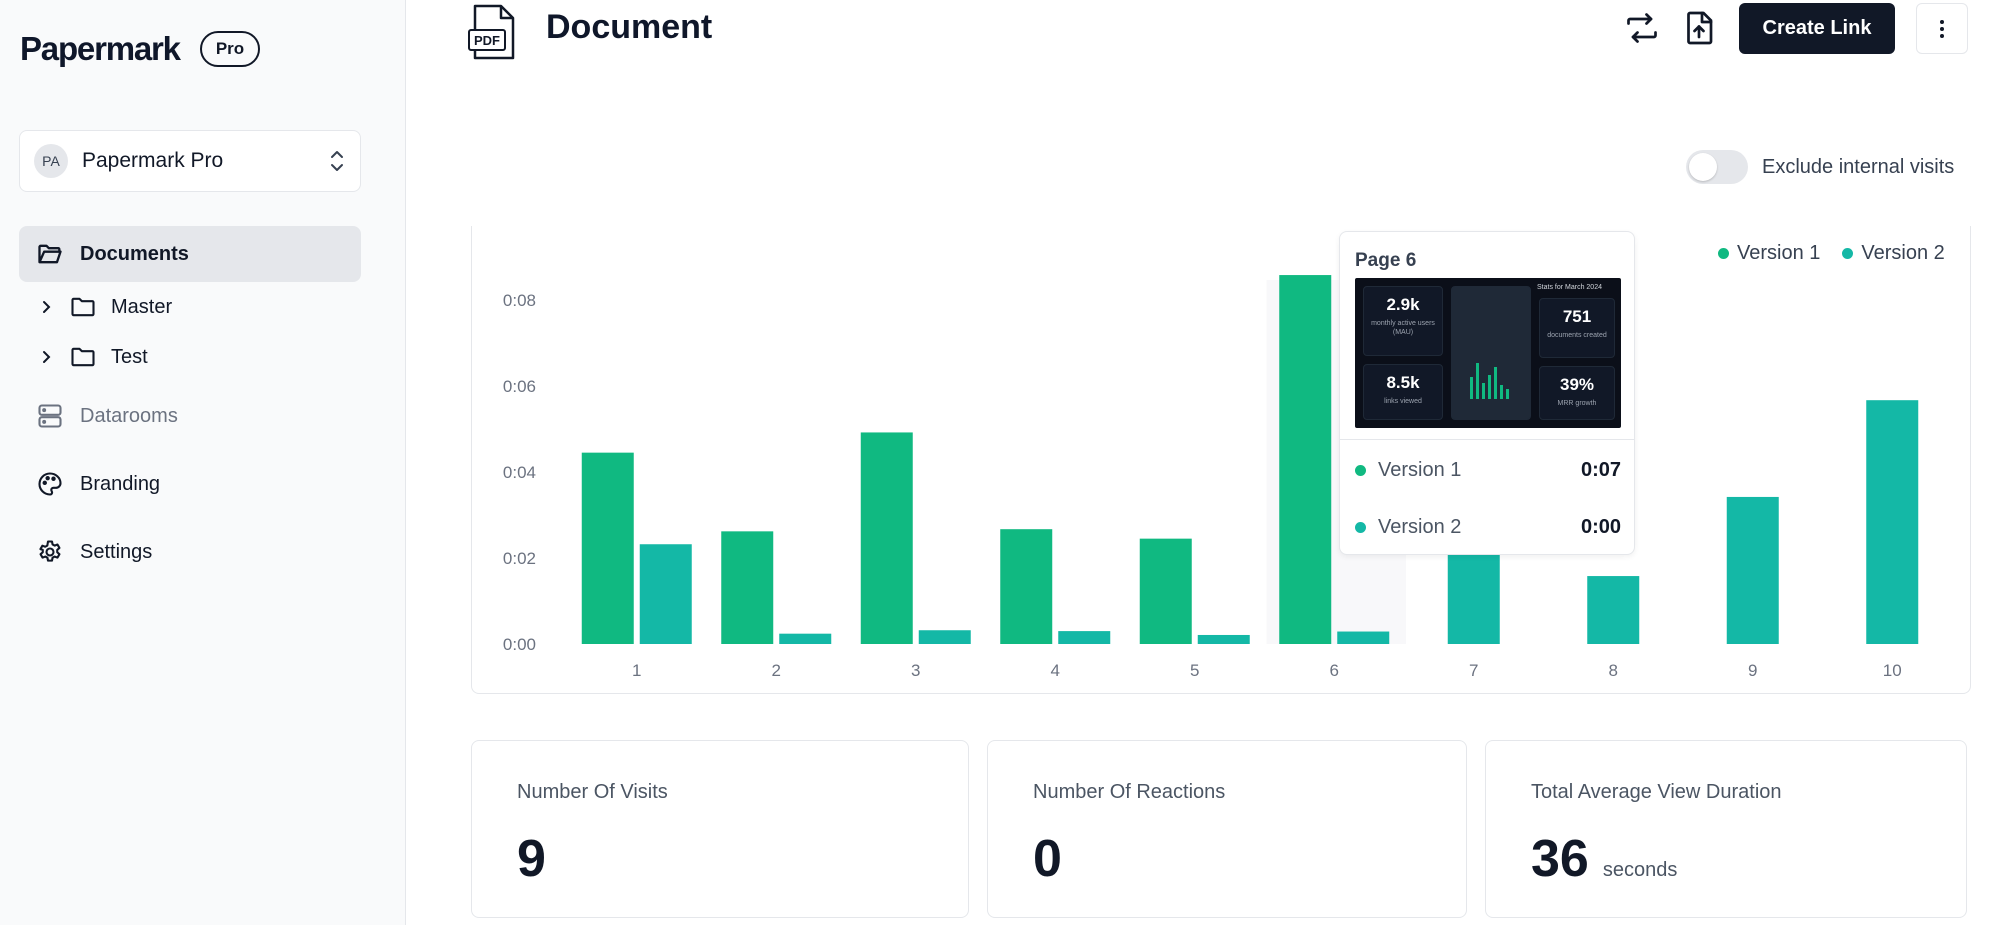 Image resolution: width=1999 pixels, height=925 pixels. What do you see at coordinates (1577, 316) in the screenshot?
I see `thumb-docs-value: 751` at bounding box center [1577, 316].